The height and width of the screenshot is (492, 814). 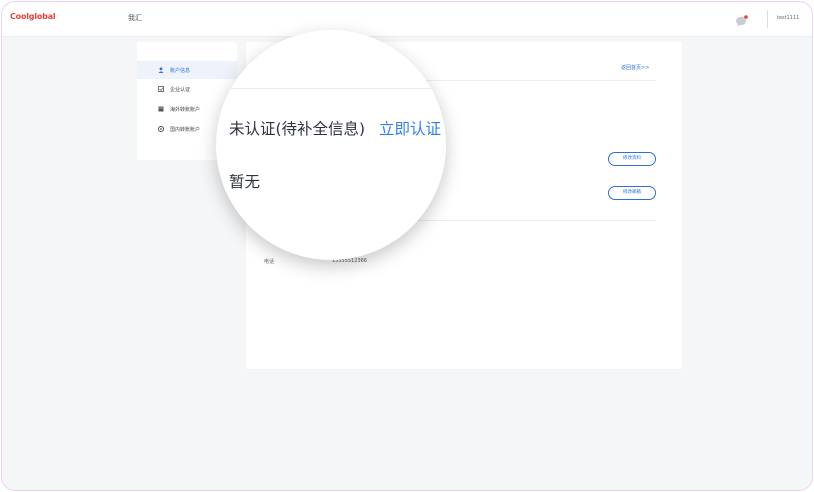 I want to click on bank-icon, so click(x=161, y=129).